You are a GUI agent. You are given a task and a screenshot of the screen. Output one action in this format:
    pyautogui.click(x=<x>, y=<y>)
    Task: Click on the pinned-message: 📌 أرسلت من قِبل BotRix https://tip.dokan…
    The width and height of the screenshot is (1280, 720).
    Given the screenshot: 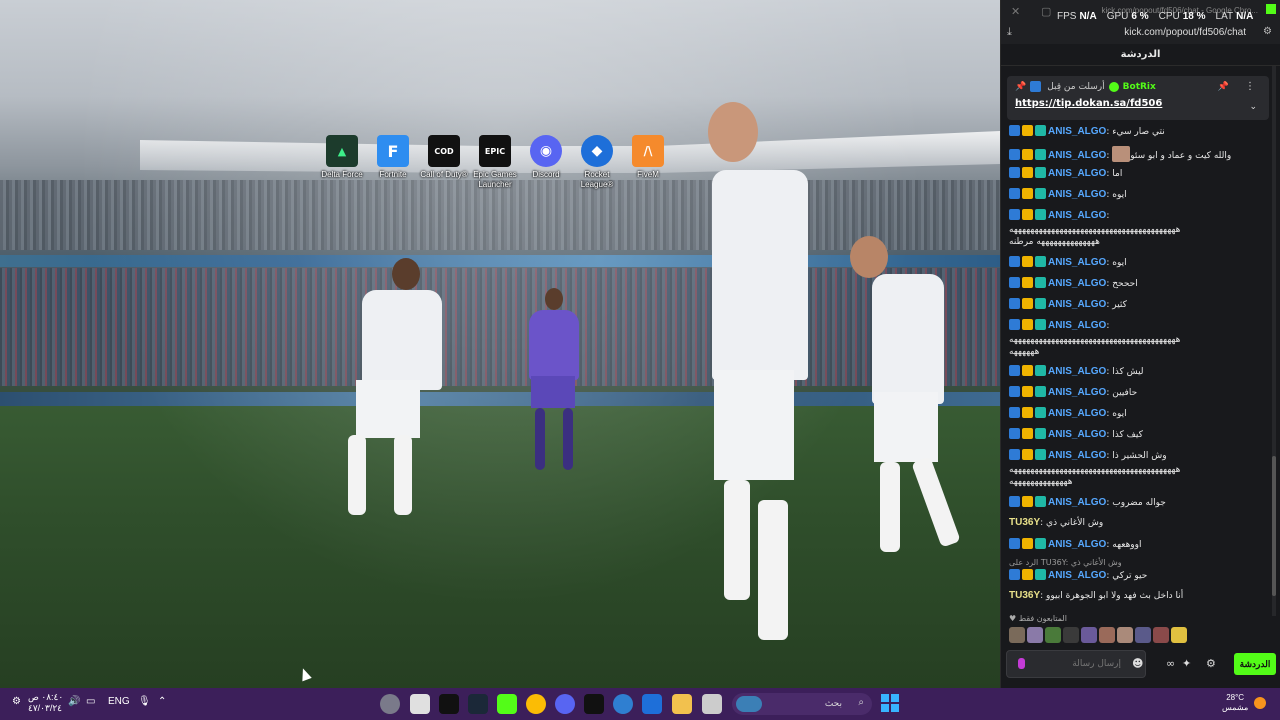 What is the action you would take?
    pyautogui.click(x=1138, y=98)
    